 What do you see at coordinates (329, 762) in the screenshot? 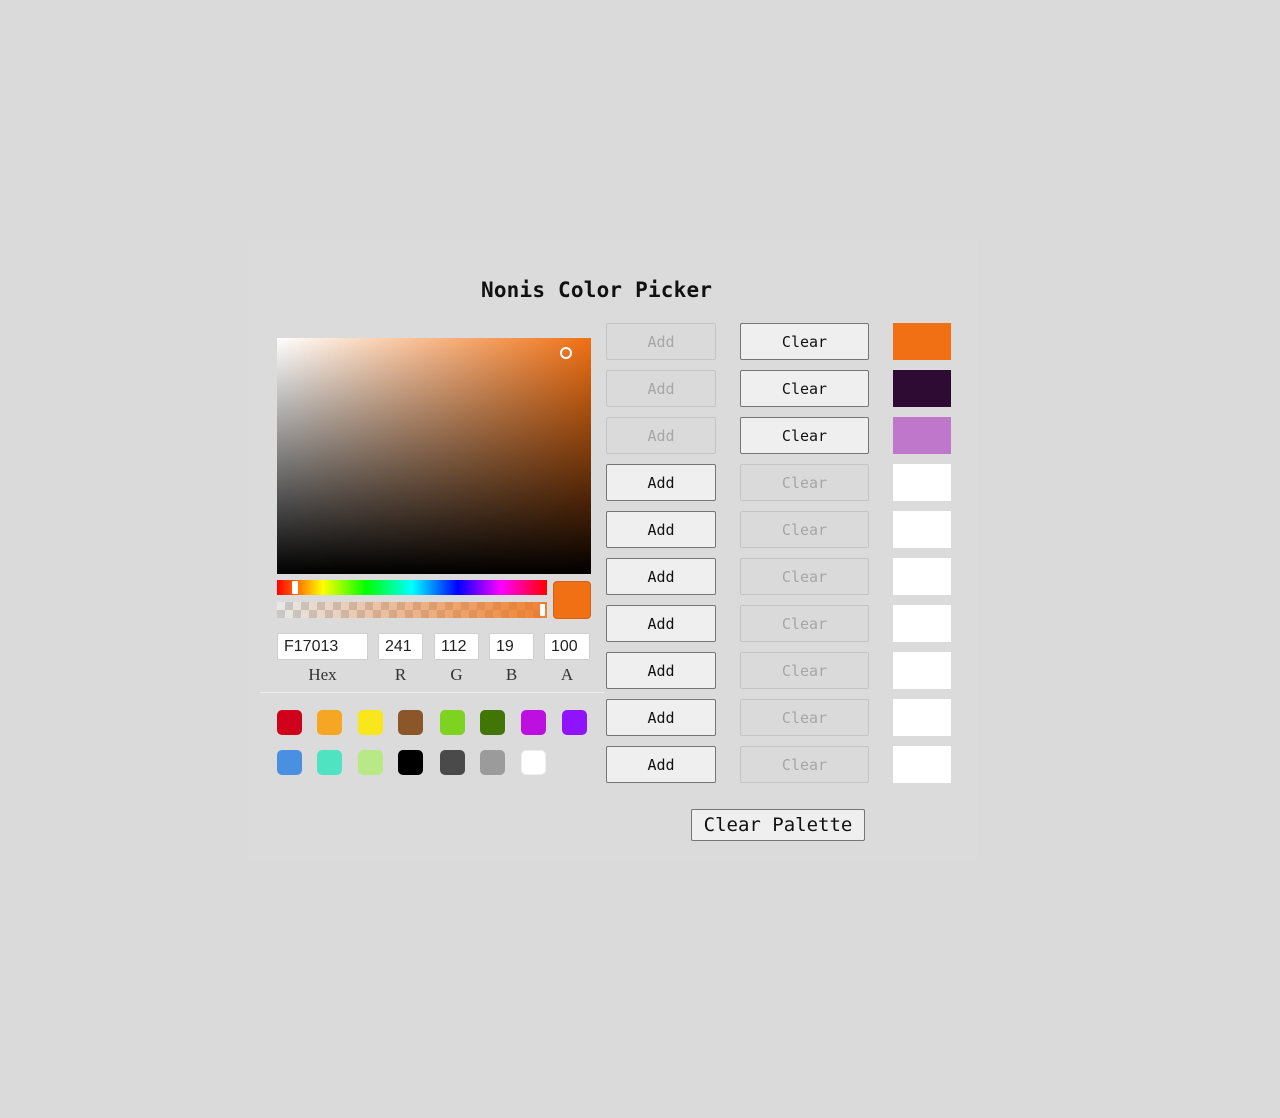
I see `preset-swatch-teal` at bounding box center [329, 762].